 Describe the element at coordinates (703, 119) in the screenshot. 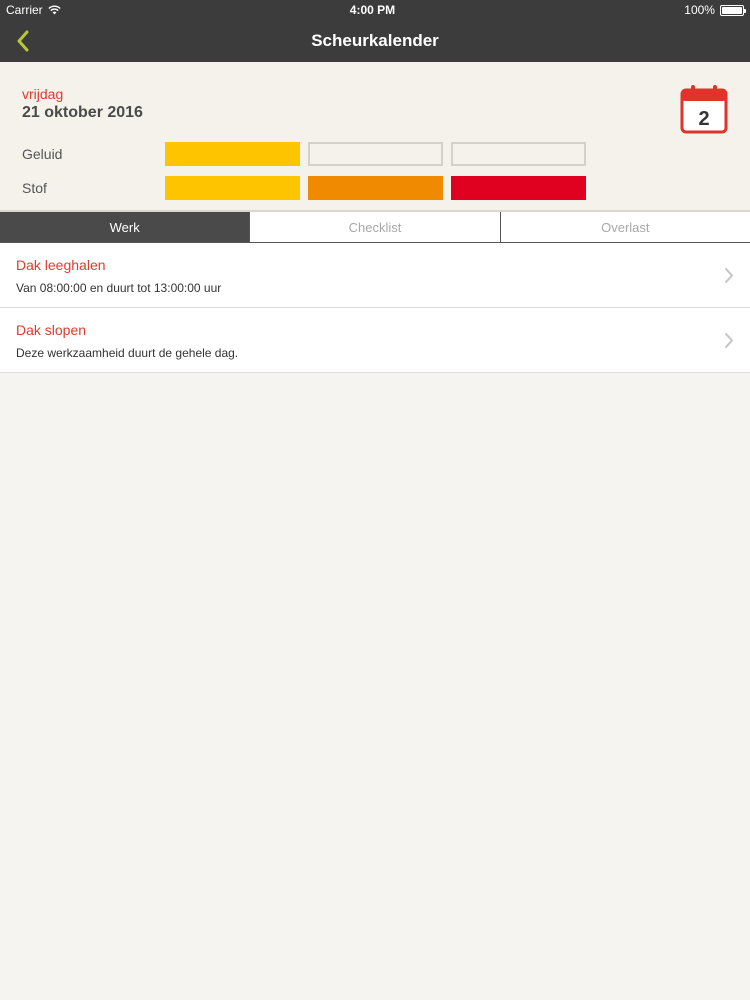

I see `calendar-number: 2` at that location.